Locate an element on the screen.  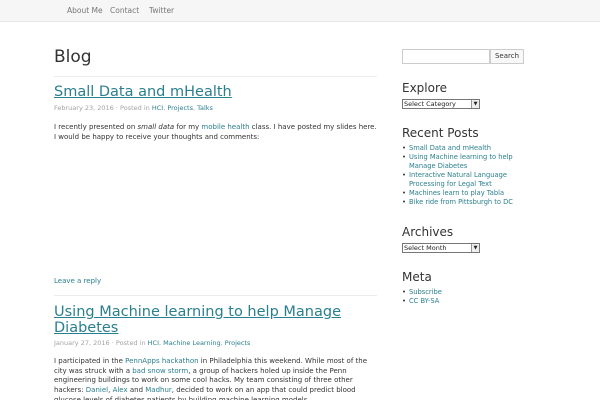
list-item: • Small Data and mHealth is located at coordinates (463, 148).